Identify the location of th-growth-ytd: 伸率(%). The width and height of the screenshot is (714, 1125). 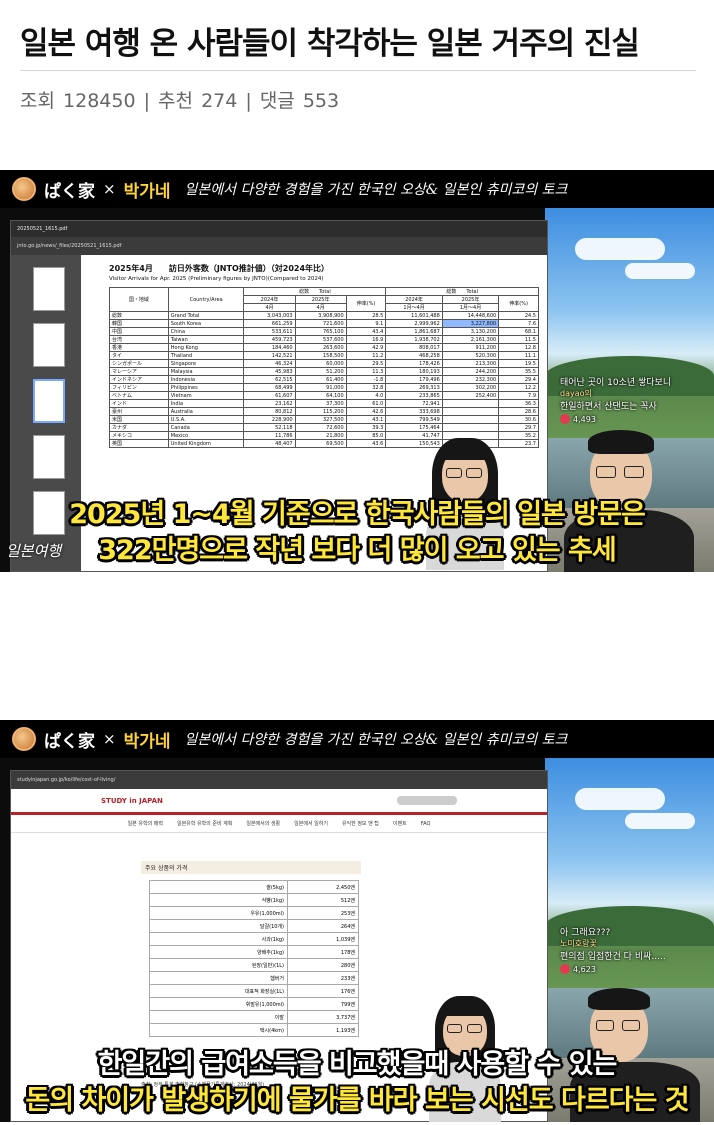
(518, 303).